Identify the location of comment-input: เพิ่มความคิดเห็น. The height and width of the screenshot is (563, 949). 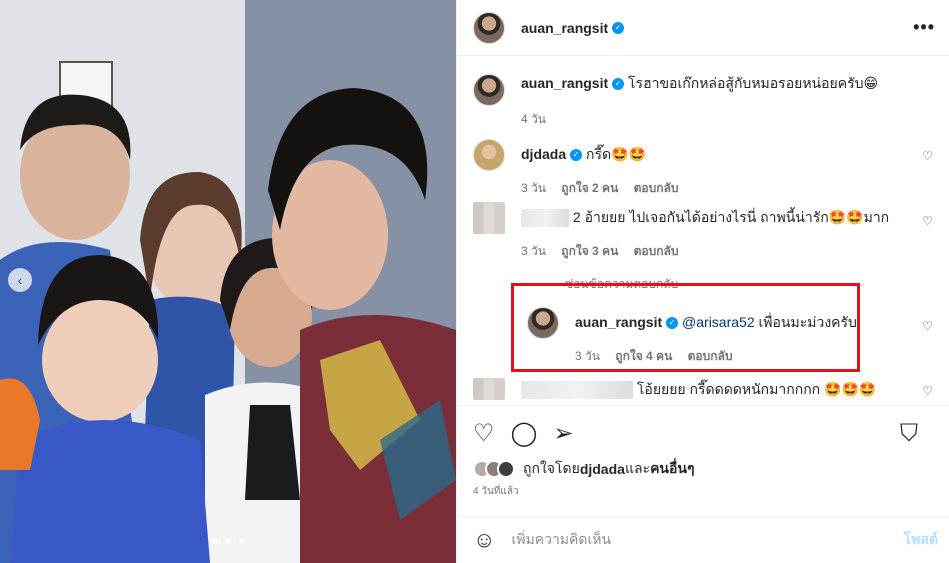
(707, 540).